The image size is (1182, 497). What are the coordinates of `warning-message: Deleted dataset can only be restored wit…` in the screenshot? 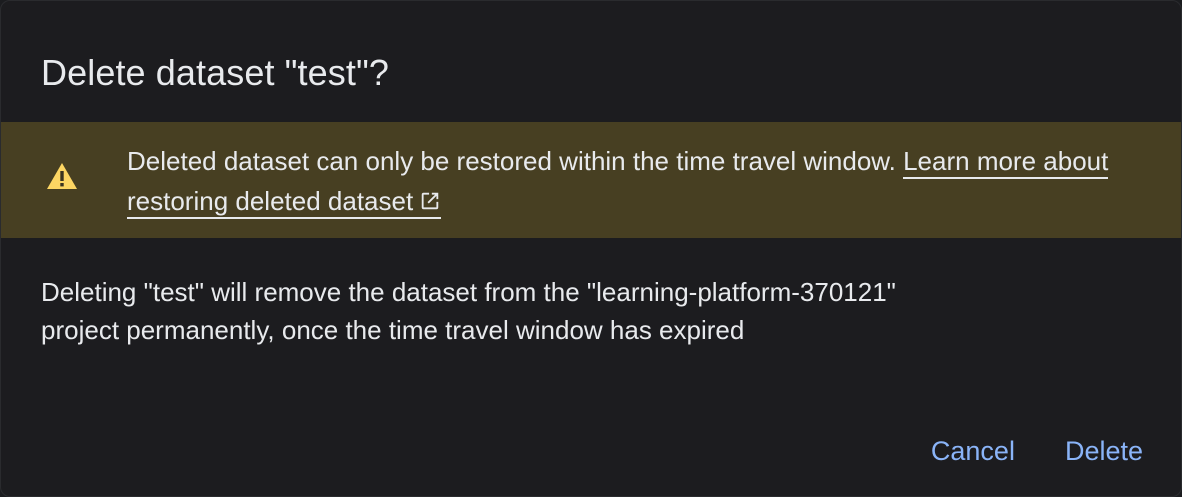 It's located at (642, 181).